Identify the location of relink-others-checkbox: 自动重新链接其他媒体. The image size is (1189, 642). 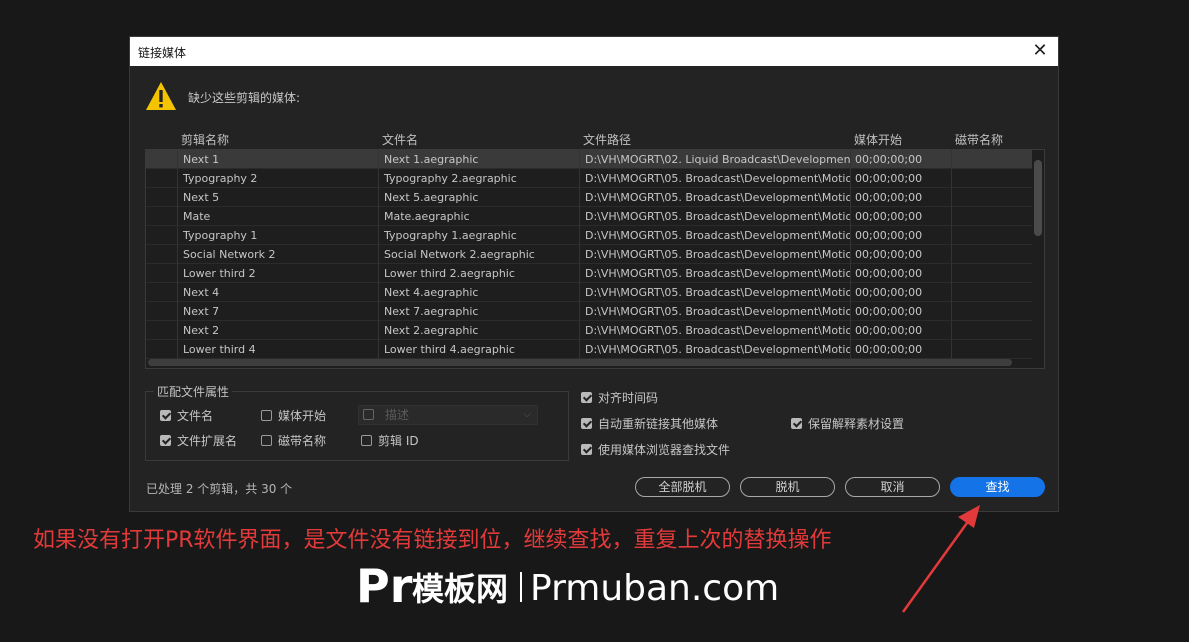
(649, 423).